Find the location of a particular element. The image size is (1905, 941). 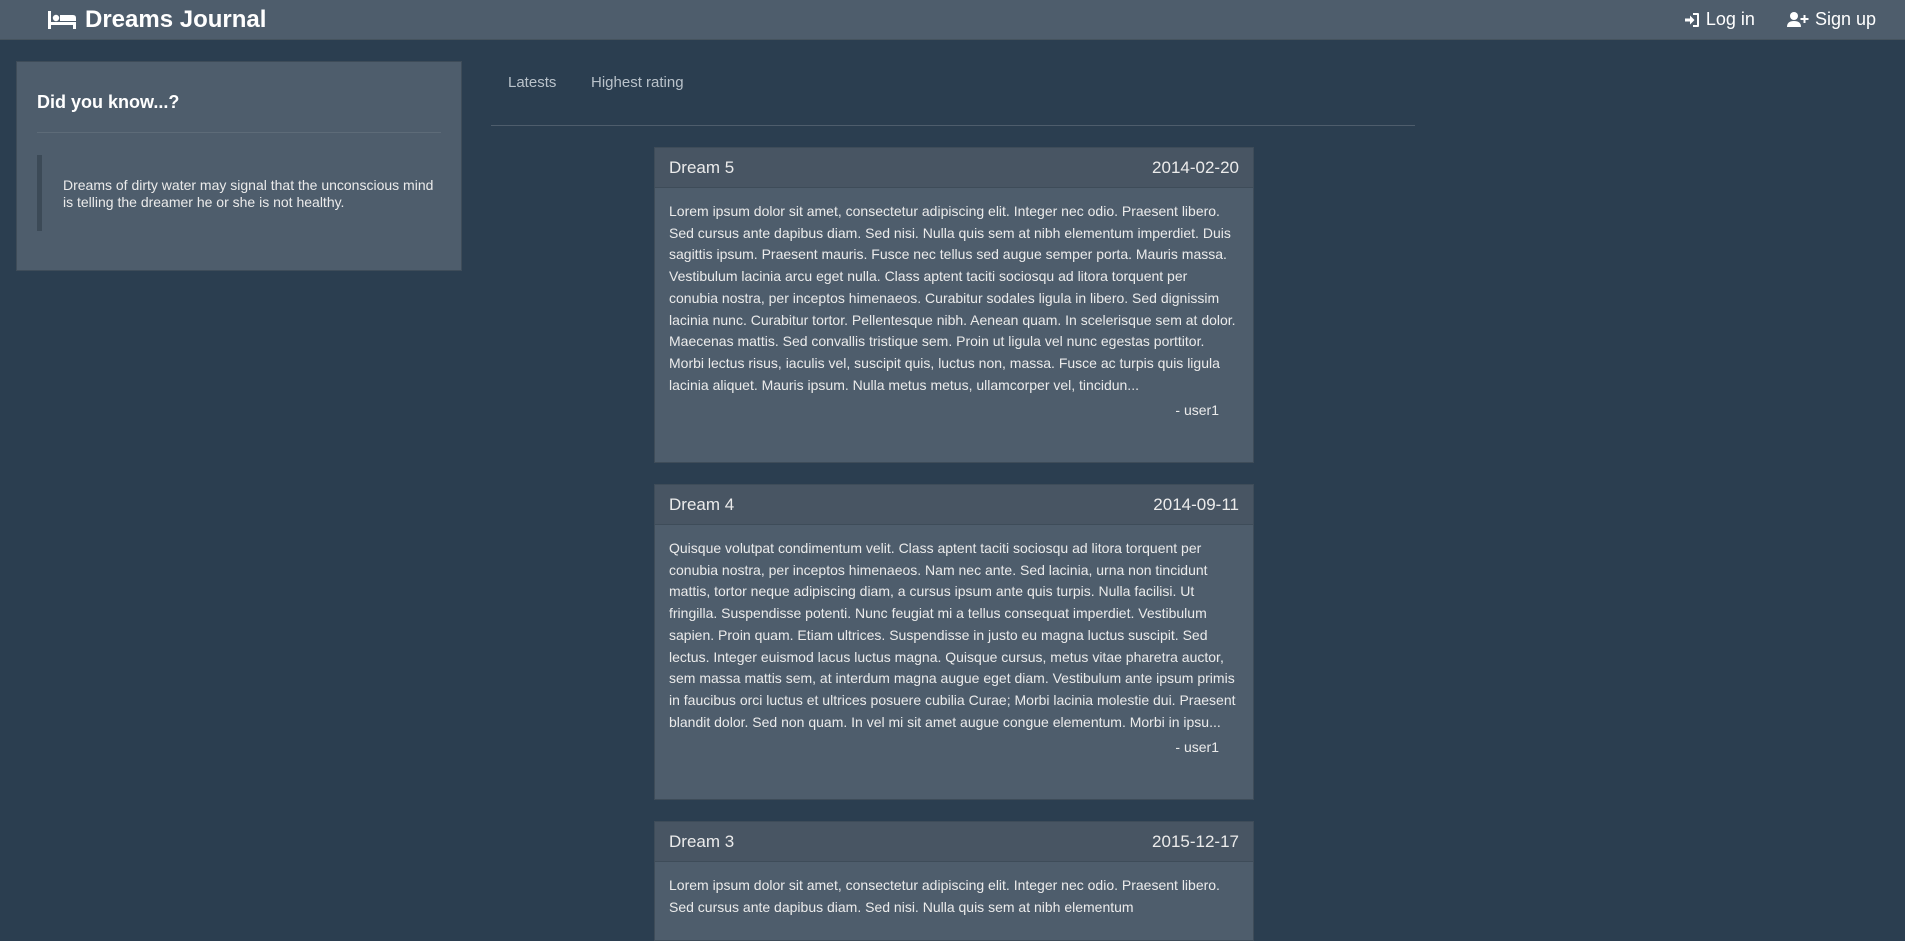

dream-card-header: Dream 4 2014-09-11 is located at coordinates (954, 505).